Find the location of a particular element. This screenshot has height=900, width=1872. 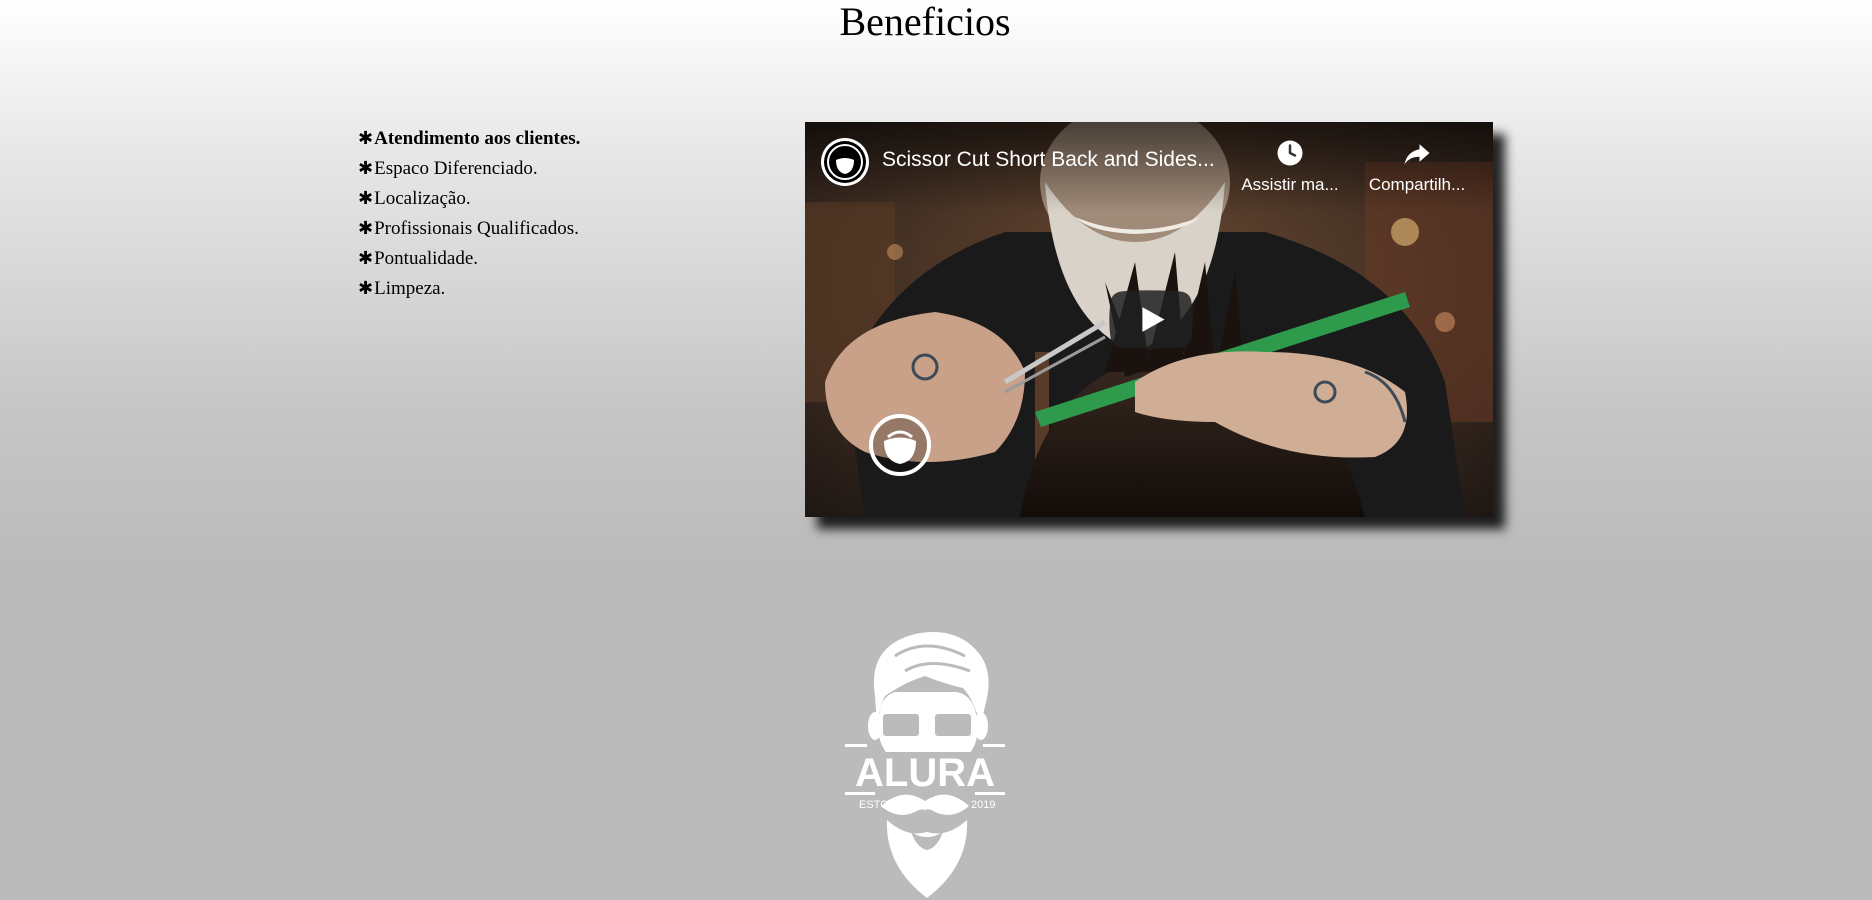

benefit-label: Atendimento aos clientes. is located at coordinates (477, 138).